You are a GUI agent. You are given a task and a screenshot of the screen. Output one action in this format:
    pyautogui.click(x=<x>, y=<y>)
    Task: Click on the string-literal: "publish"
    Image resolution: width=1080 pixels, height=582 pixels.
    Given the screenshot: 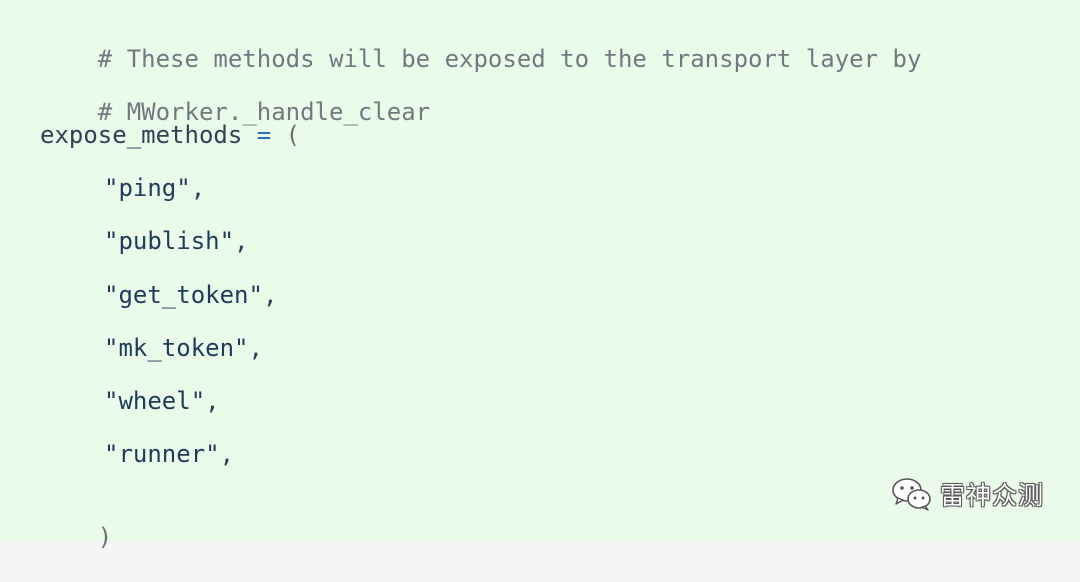 What is the action you would take?
    pyautogui.click(x=169, y=241)
    